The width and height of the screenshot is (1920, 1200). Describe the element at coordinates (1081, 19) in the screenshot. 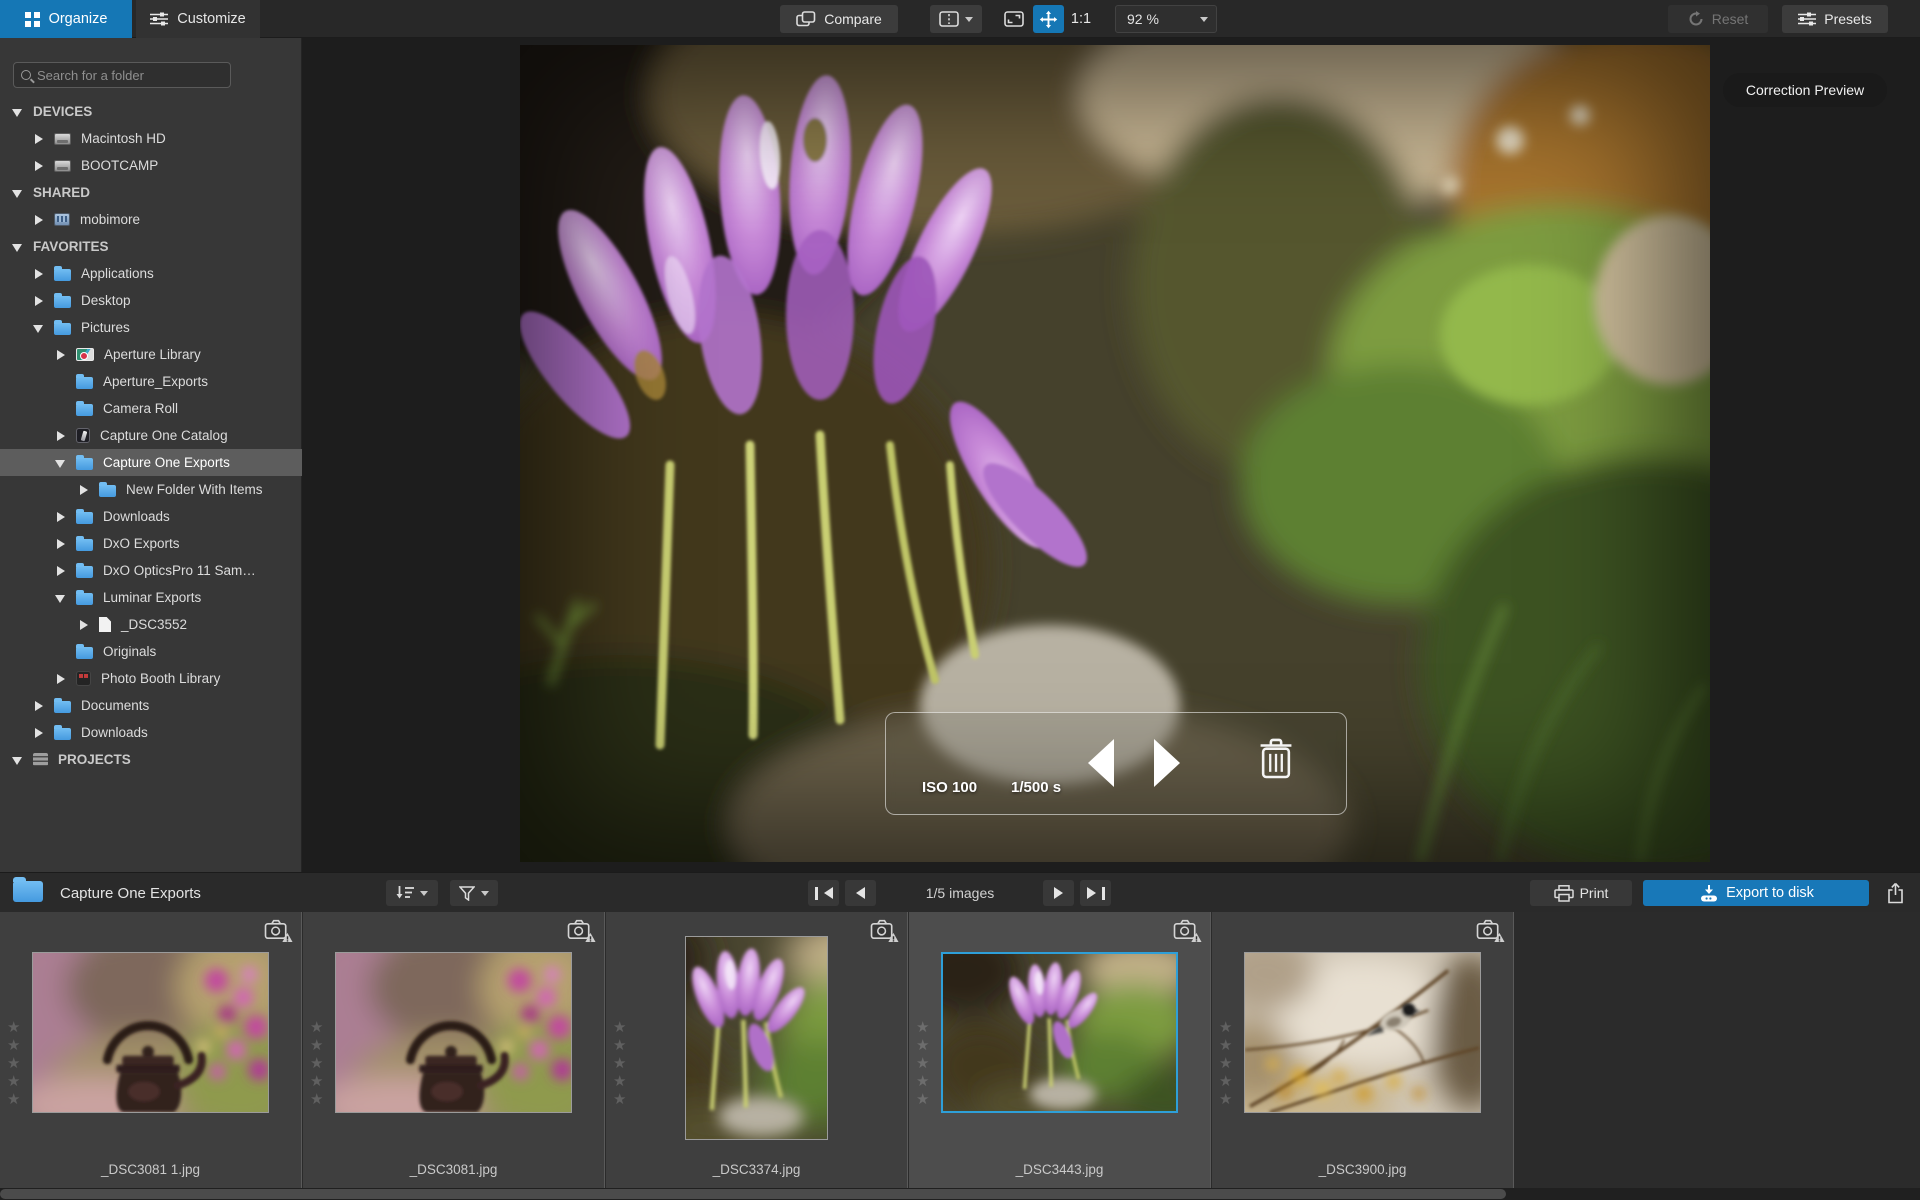

I see `zoom-actual-size-button: 1:1` at that location.